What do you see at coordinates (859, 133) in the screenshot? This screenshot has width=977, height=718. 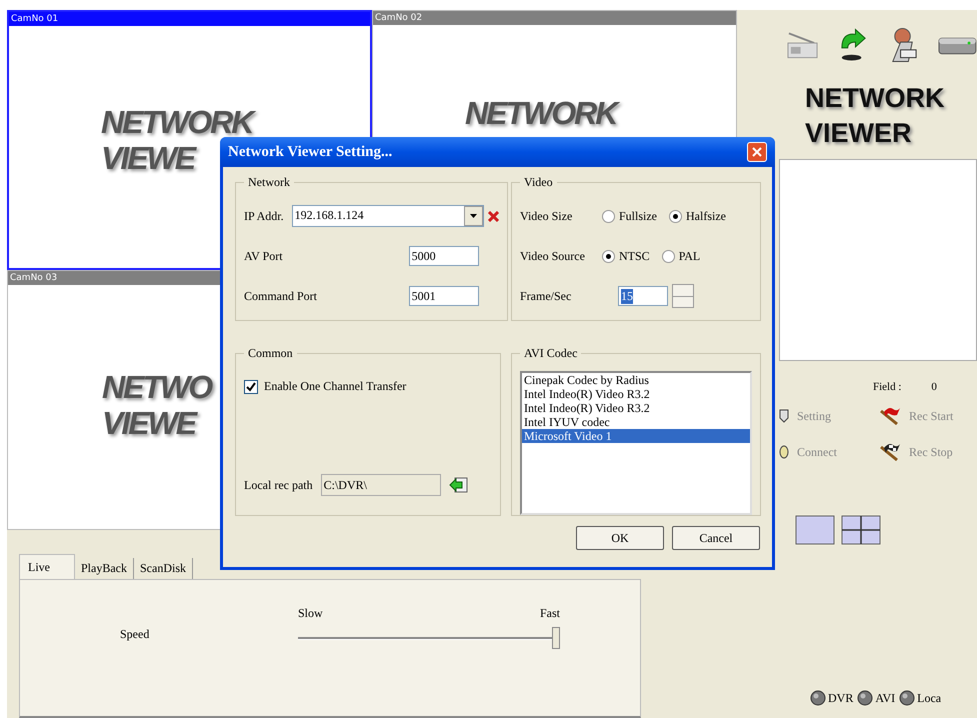 I see `logo-text: VIEWER` at bounding box center [859, 133].